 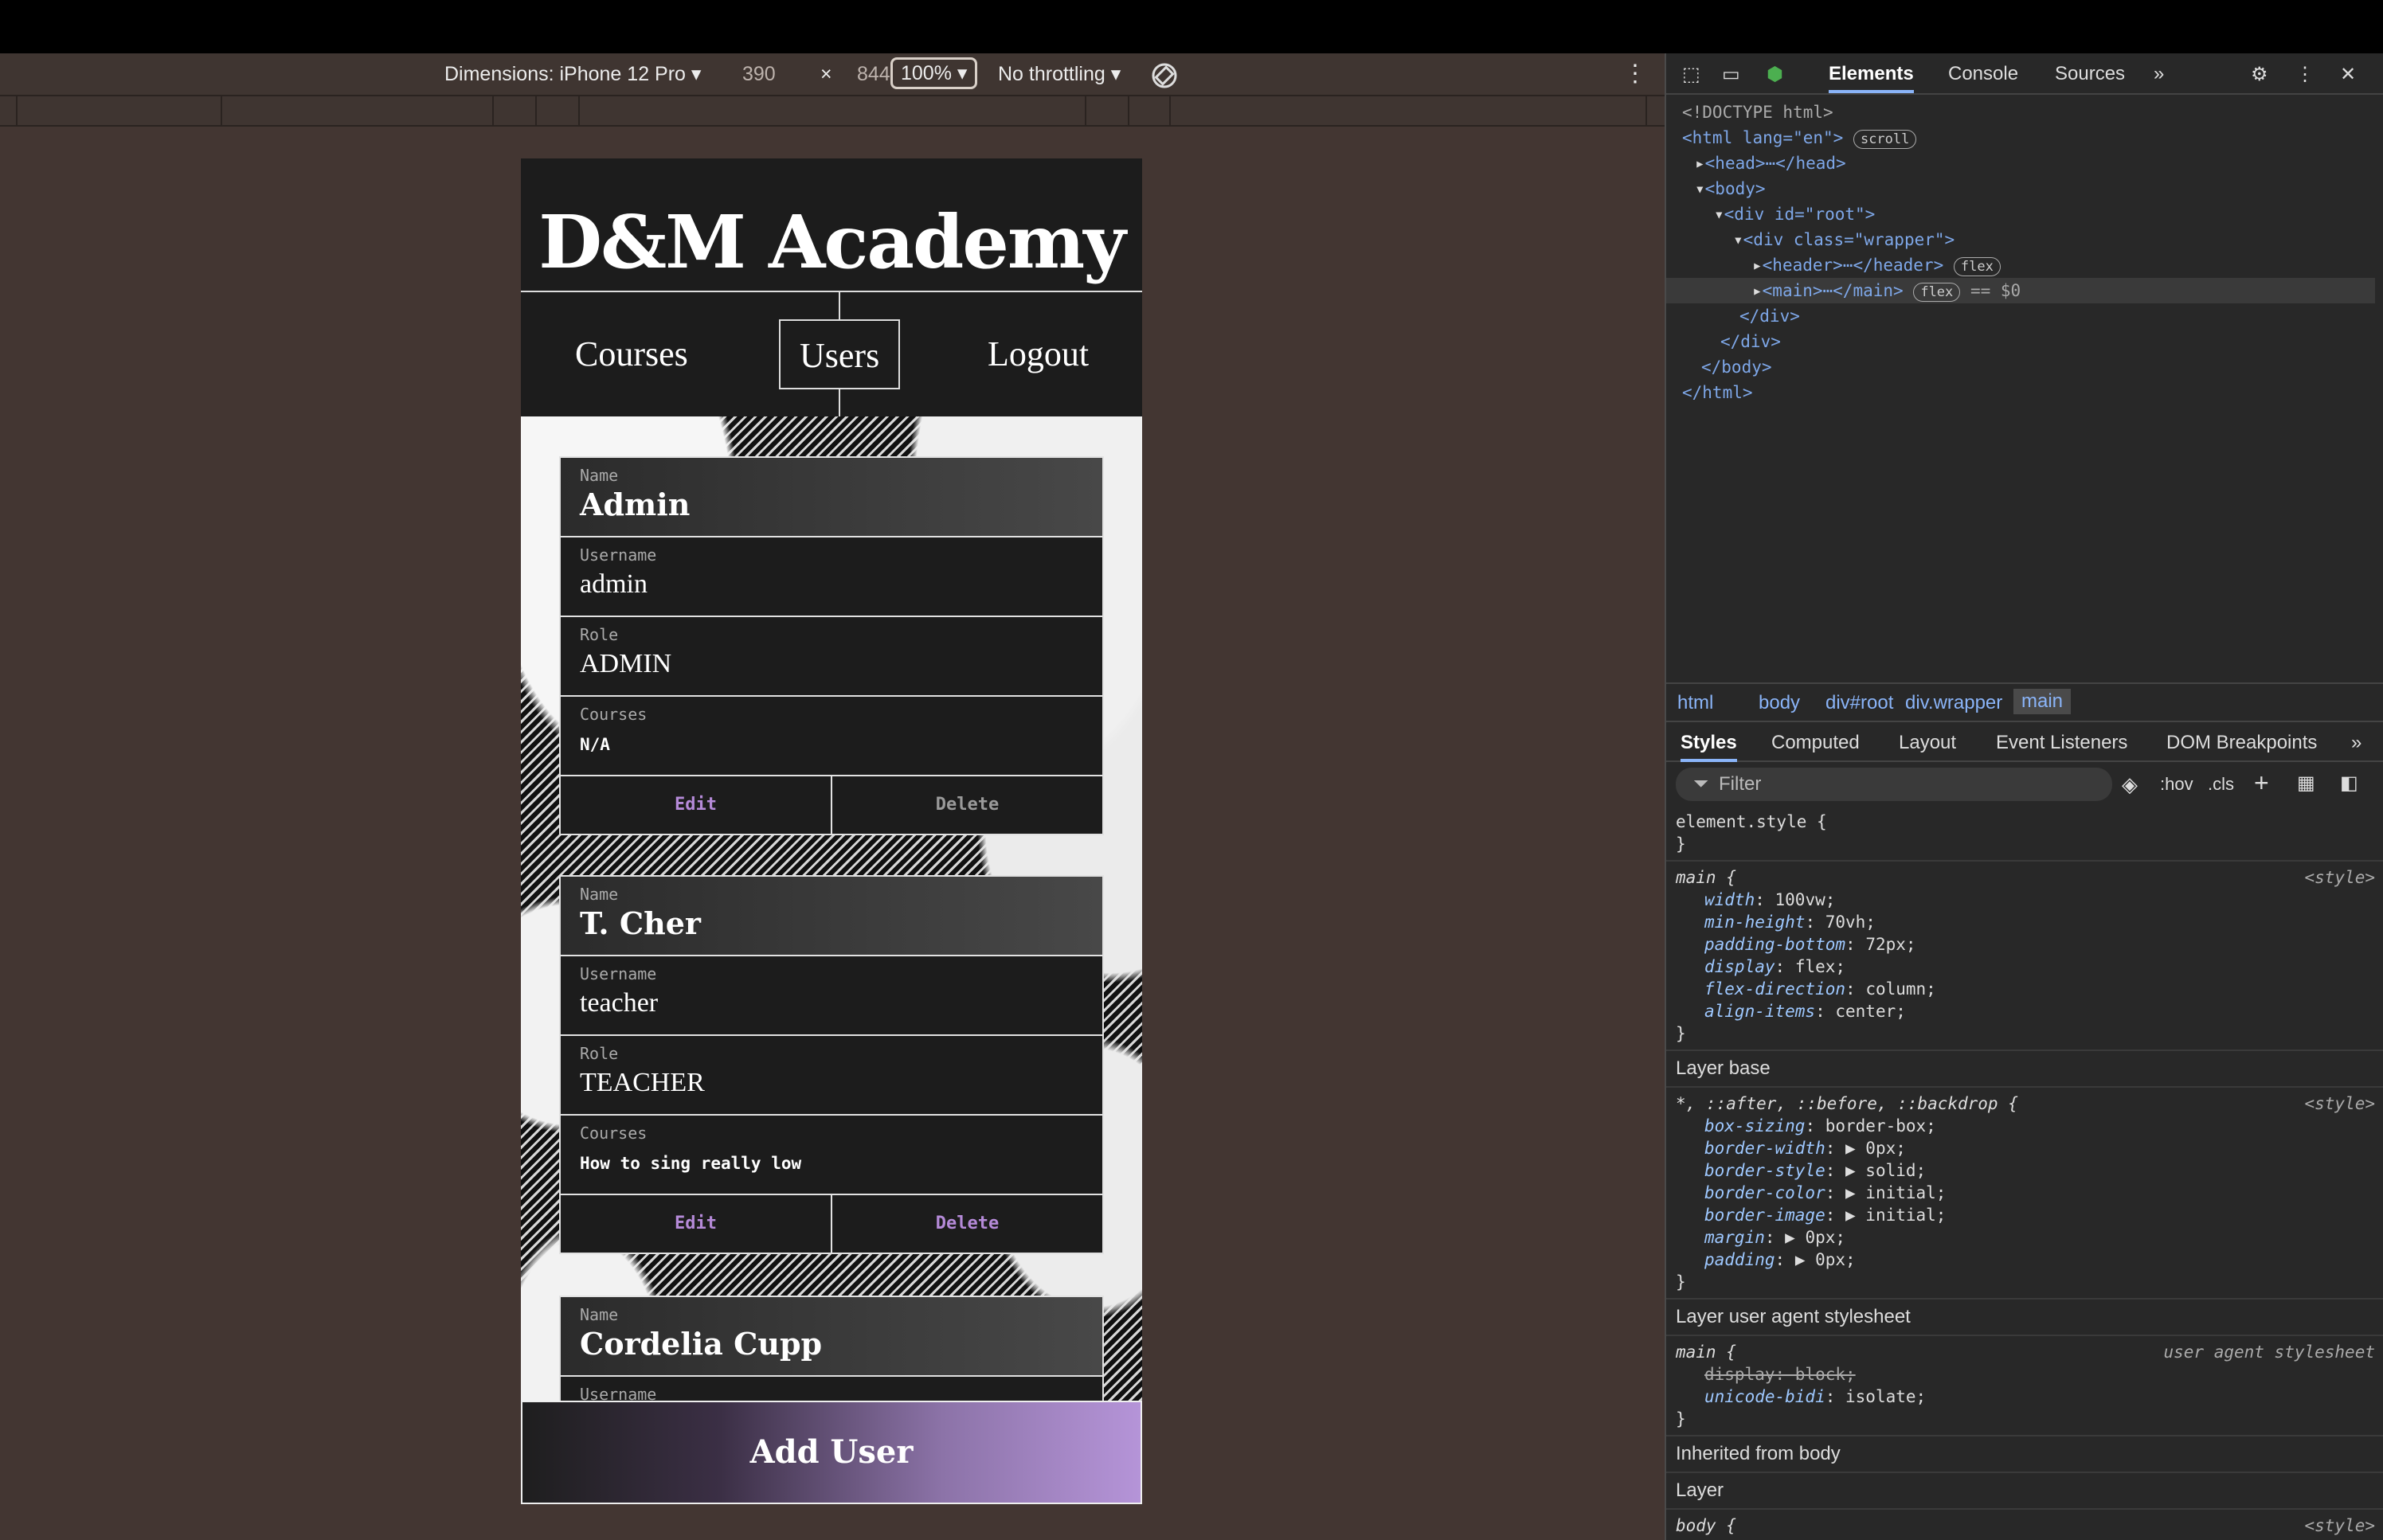 What do you see at coordinates (1780, 1374) in the screenshot?
I see `css-property-overridden: display: block;` at bounding box center [1780, 1374].